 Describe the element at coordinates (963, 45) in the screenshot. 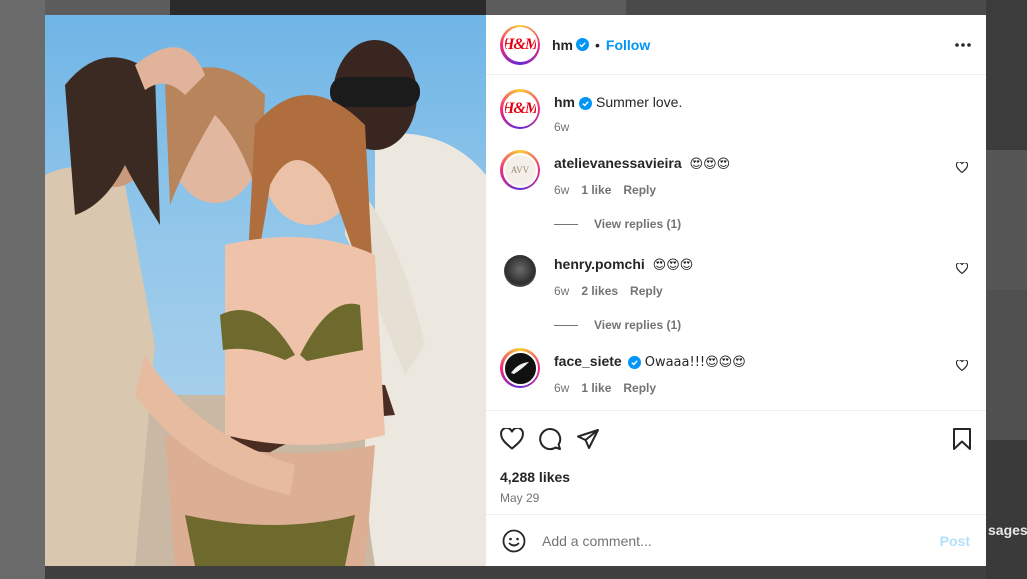

I see `more-options-icon` at that location.